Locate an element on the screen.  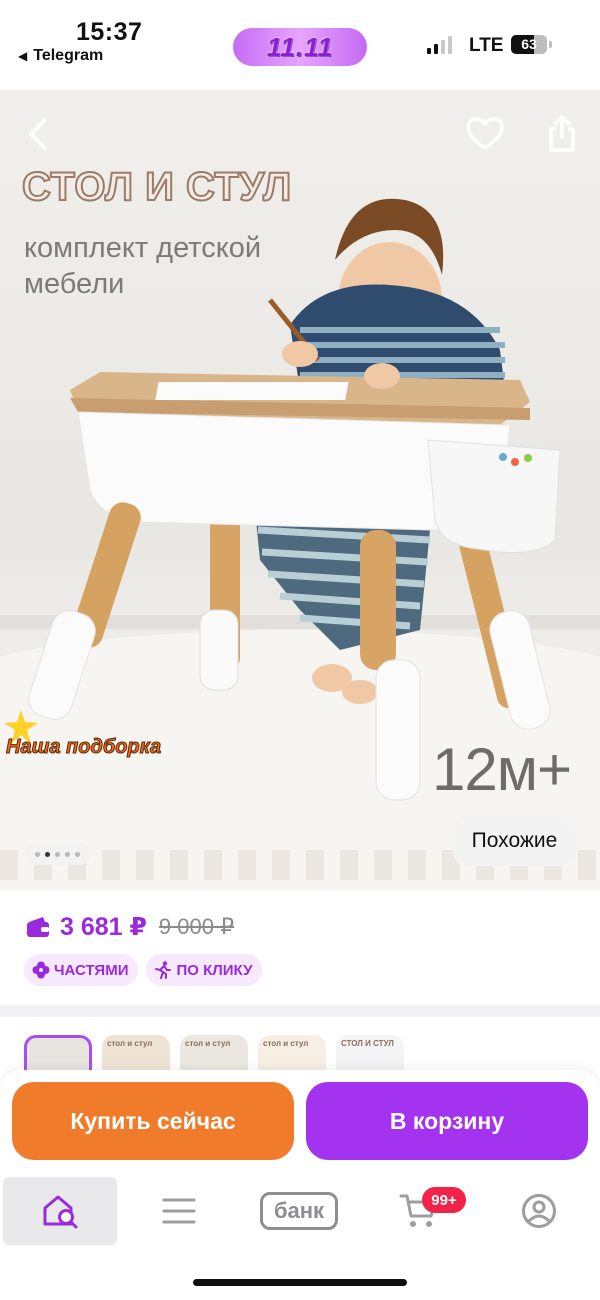
buy-now-button: Купить сейчас is located at coordinates (153, 1121).